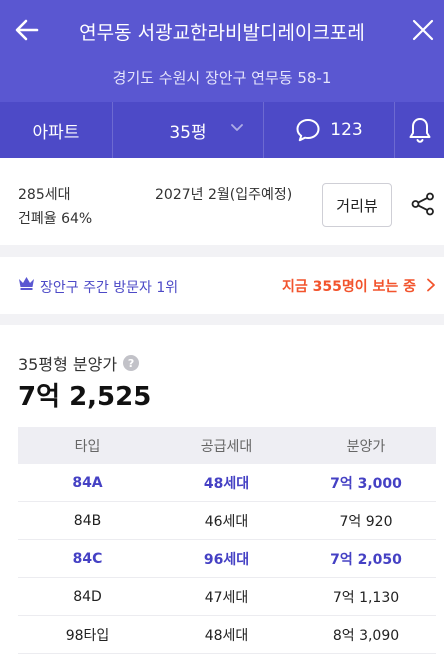 The width and height of the screenshot is (444, 671). What do you see at coordinates (85, 397) in the screenshot?
I see `price-amount: 7억 2,525` at bounding box center [85, 397].